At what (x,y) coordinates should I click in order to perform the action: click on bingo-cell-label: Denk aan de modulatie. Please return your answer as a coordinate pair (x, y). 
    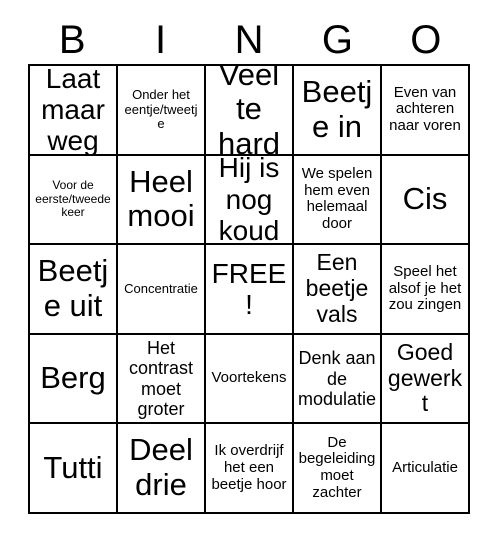
    Looking at the image, I should click on (337, 378).